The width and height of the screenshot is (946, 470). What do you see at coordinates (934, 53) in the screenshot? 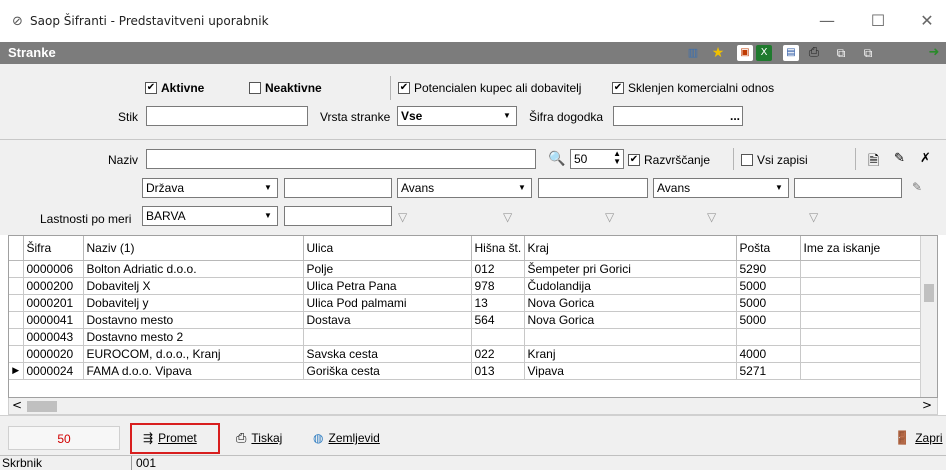
I see `exit-icon: ➜` at bounding box center [934, 53].